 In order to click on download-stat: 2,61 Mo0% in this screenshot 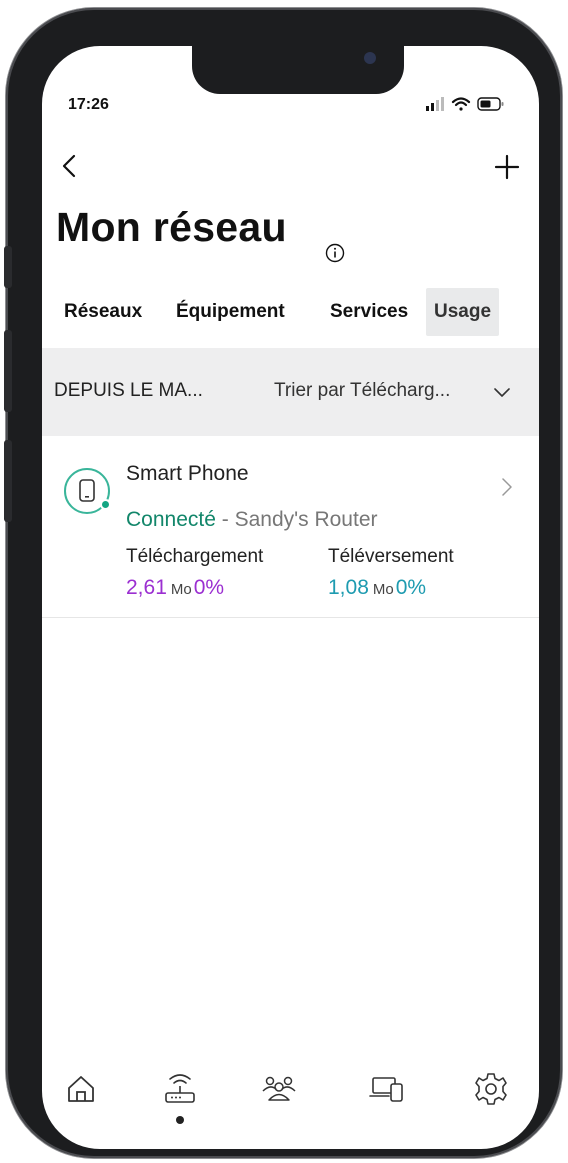, I will do `click(175, 588)`.